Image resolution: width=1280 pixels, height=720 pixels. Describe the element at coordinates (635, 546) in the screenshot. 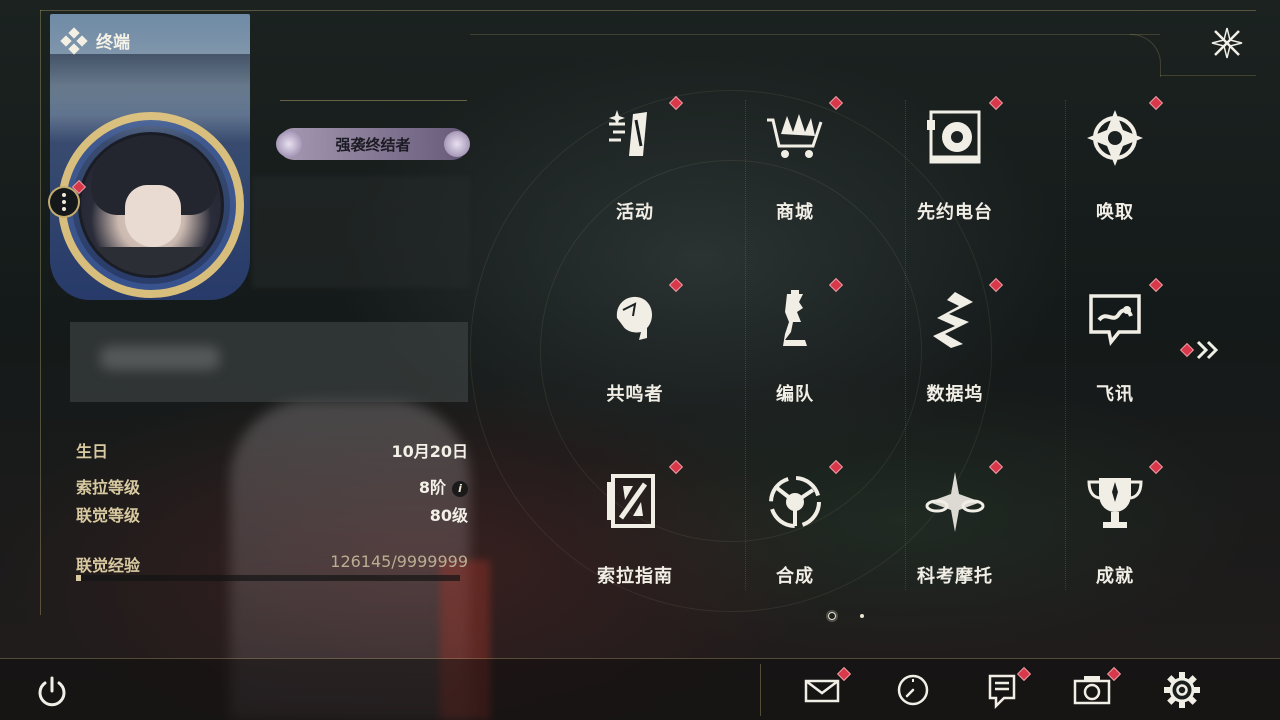

I see `menu-item-guidebook: 索拉指南` at that location.